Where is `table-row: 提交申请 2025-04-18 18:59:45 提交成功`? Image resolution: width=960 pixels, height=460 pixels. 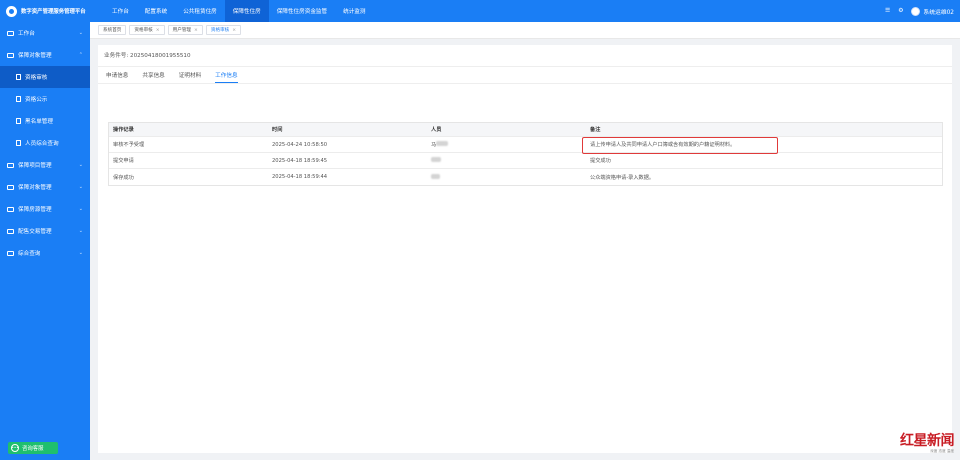
table-row: 提交申请 2025-04-18 18:59:45 提交成功 is located at coordinates (525, 161).